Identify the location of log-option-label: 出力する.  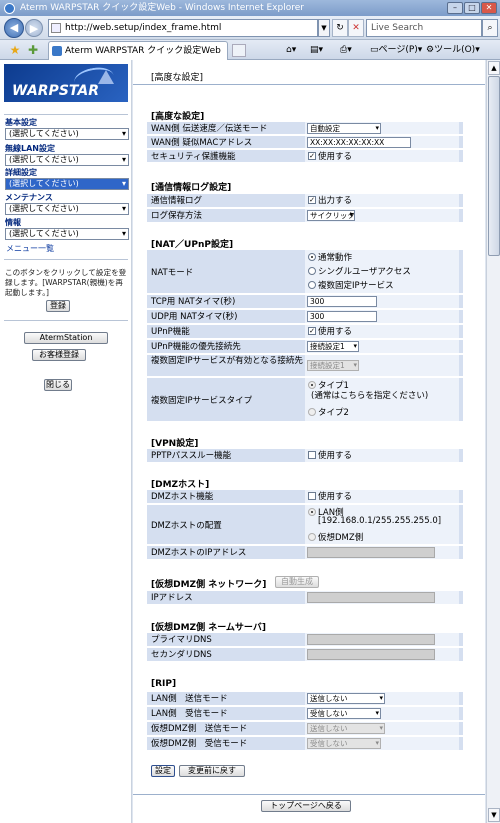
(335, 201).